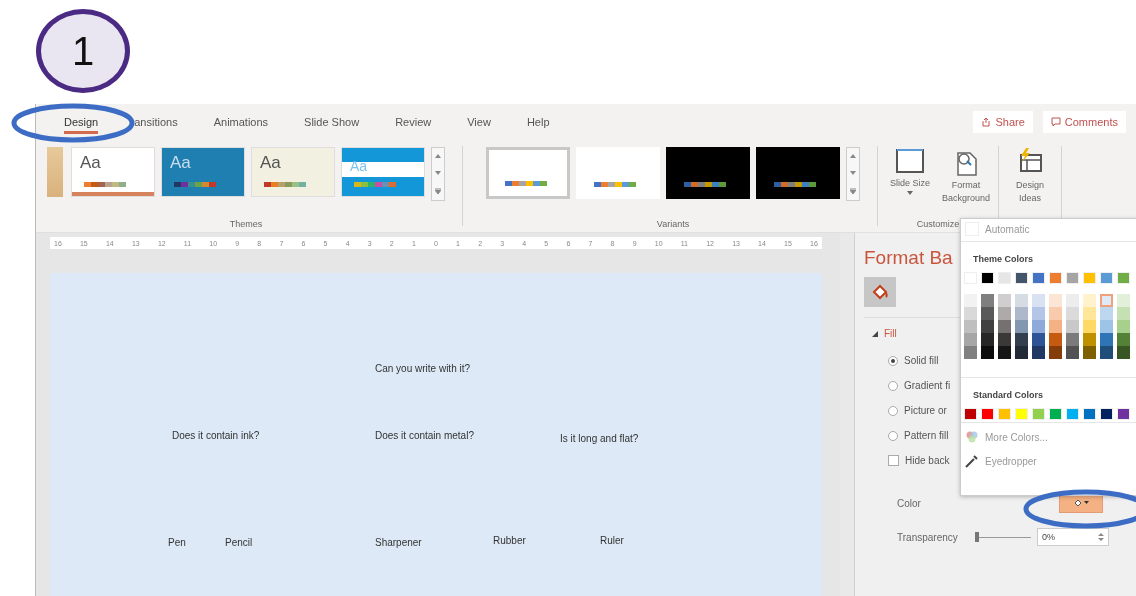 The image size is (1136, 596). I want to click on collapse-icon, so click(875, 333).